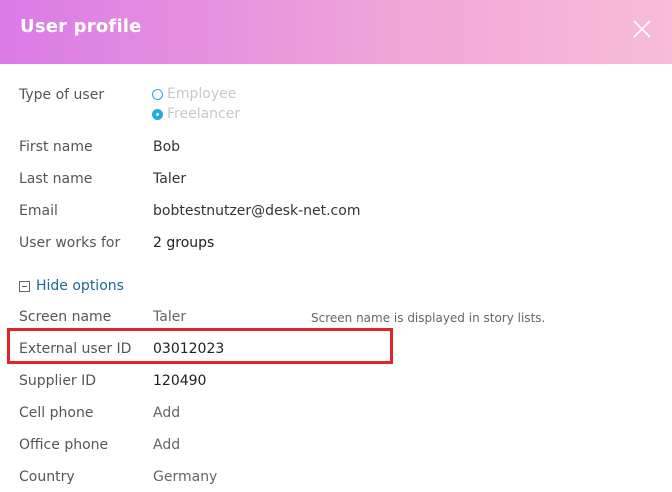 This screenshot has height=492, width=672. I want to click on cell-phone-add-link: Add, so click(166, 413).